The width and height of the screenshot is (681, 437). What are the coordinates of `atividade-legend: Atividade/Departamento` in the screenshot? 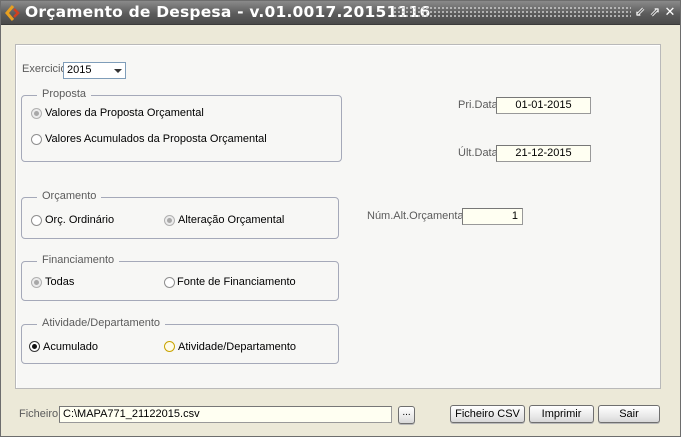 It's located at (101, 323).